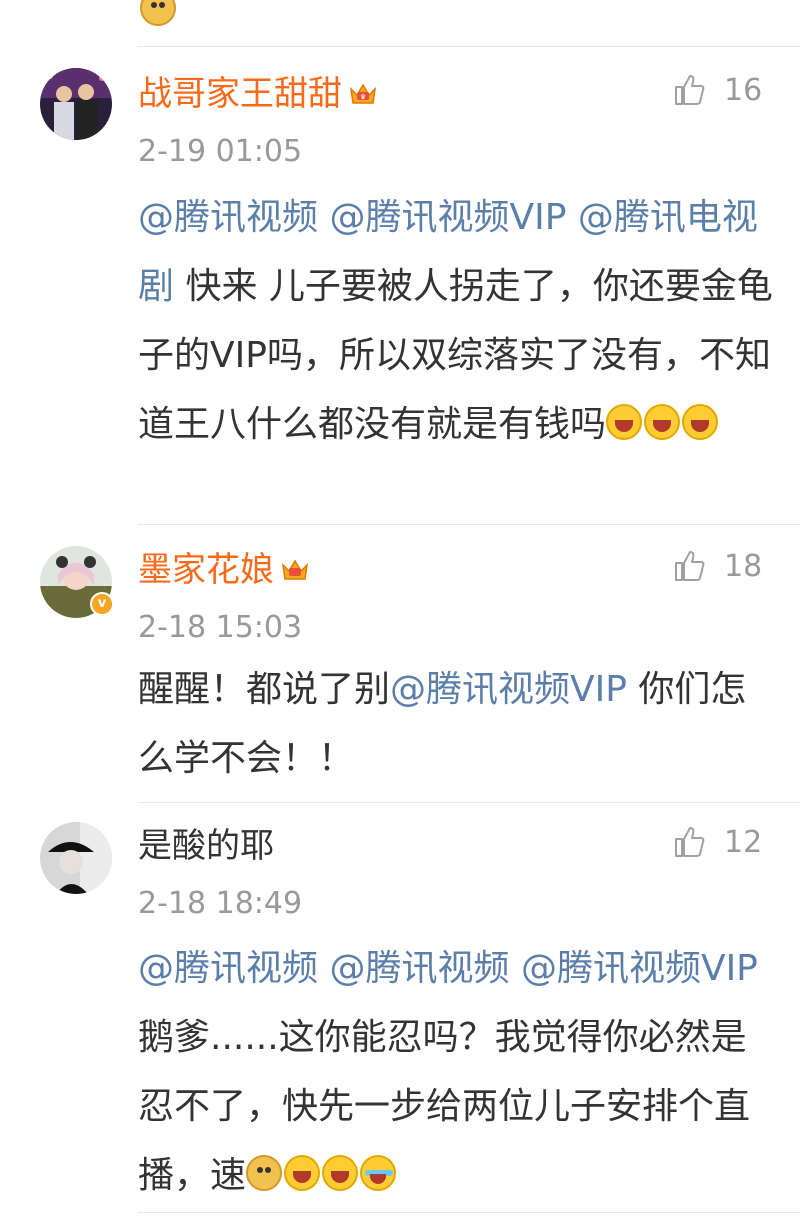 Image resolution: width=800 pixels, height=1222 pixels. I want to click on comment-text: 醒醒！都说了别, so click(264, 689).